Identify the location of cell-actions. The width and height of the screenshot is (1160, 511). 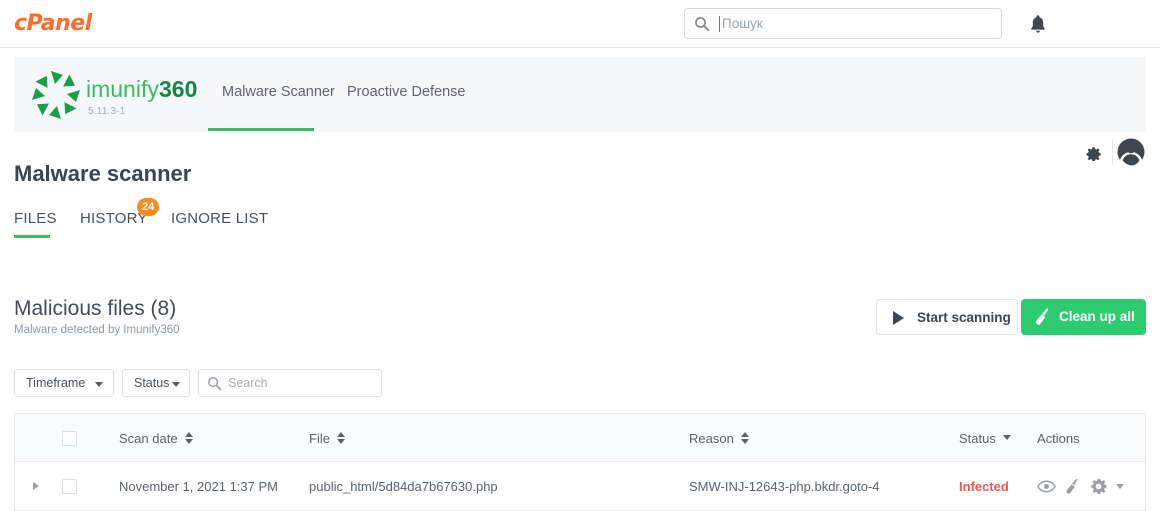
(1092, 486).